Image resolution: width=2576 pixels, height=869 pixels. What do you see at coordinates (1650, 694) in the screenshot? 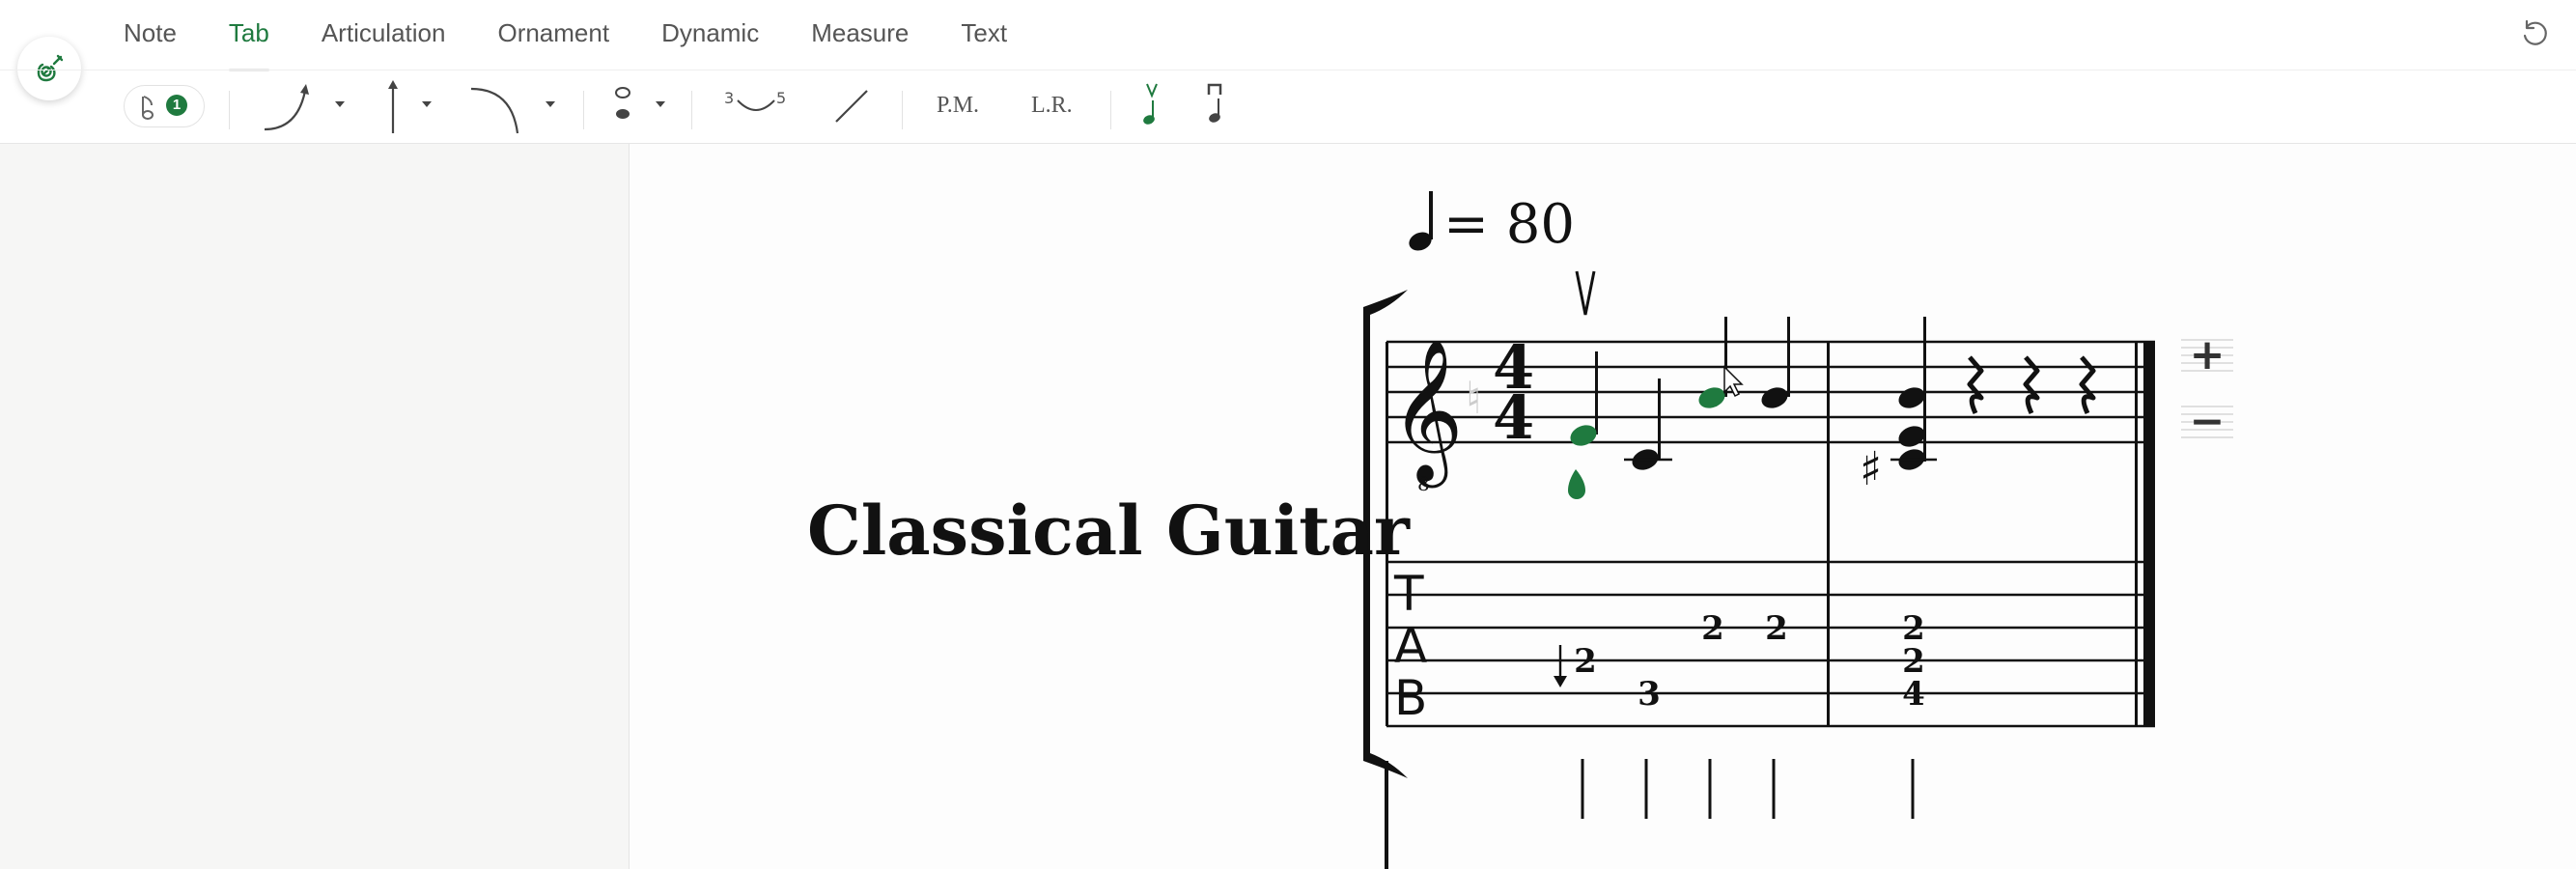
I see `tab-fret-m1-n2: 3` at bounding box center [1650, 694].